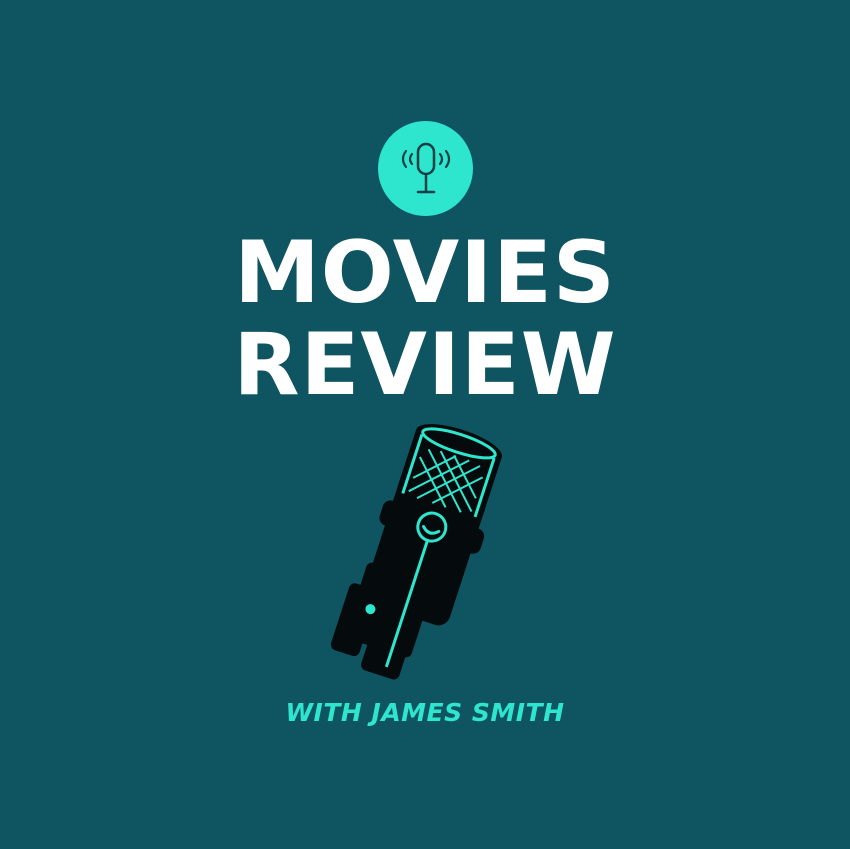 The width and height of the screenshot is (850, 849). Describe the element at coordinates (425, 365) in the screenshot. I see `title-line-2: REVIEW` at that location.